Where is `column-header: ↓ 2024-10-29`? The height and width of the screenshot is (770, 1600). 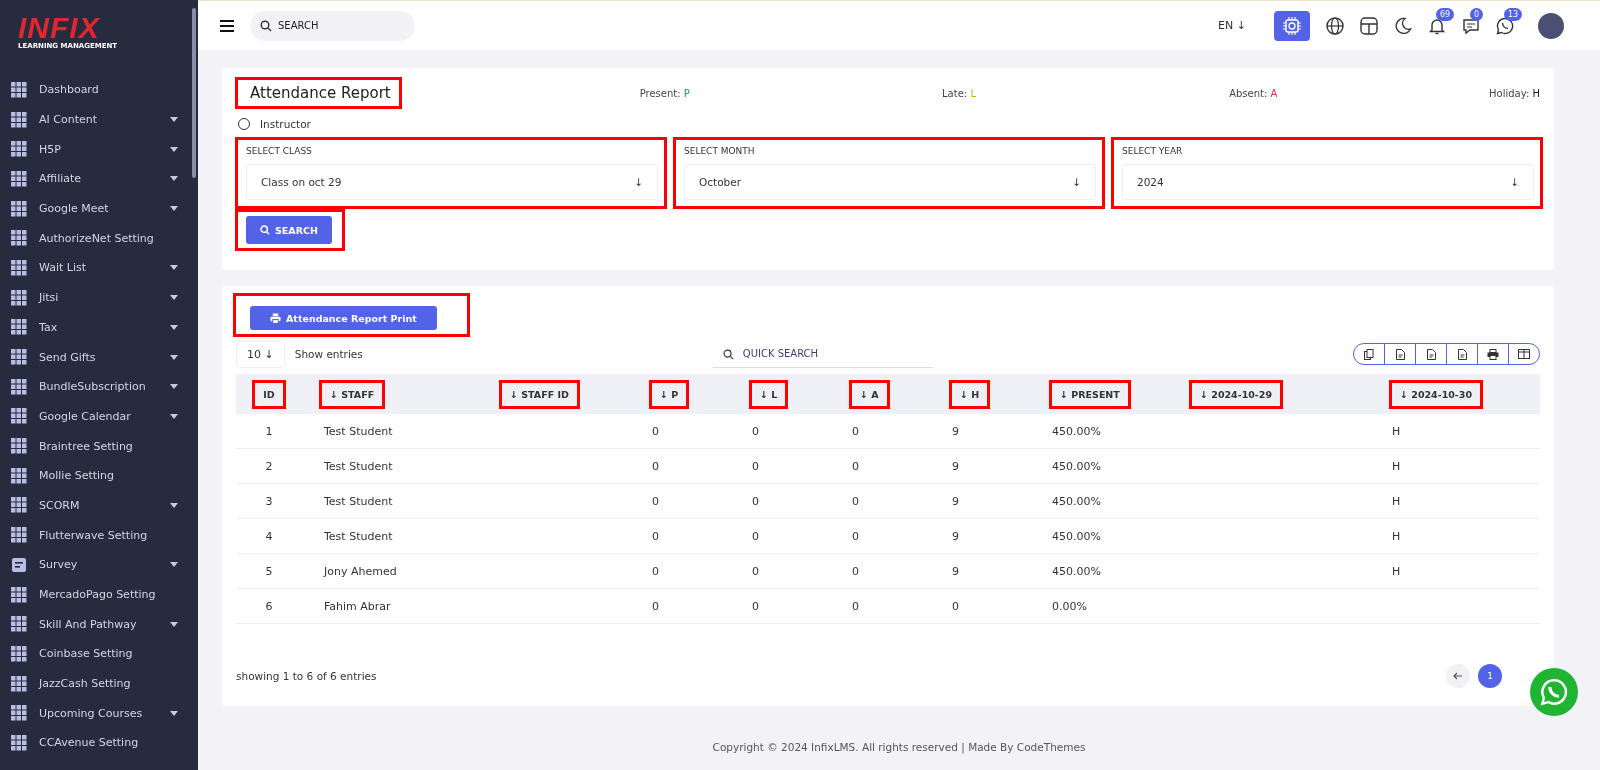 column-header: ↓ 2024-10-29 is located at coordinates (1236, 394).